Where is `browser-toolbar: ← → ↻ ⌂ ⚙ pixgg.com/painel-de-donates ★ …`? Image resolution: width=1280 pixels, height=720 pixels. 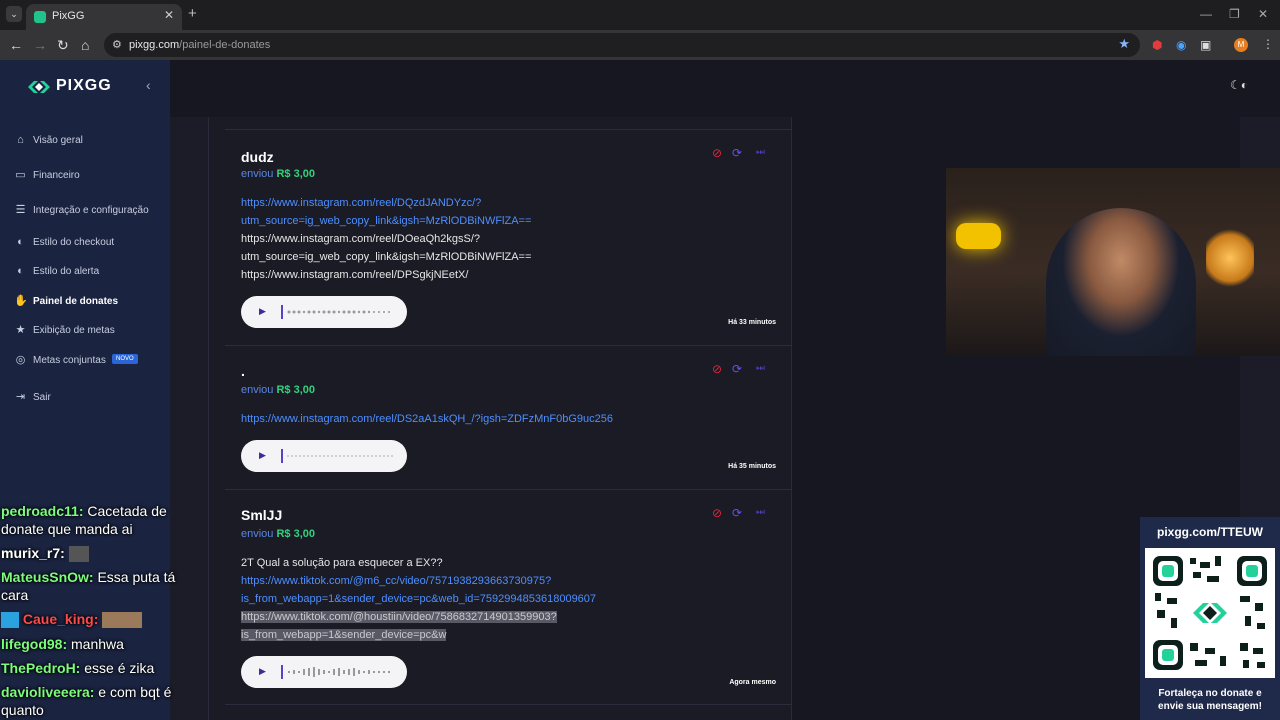 browser-toolbar: ← → ↻ ⌂ ⚙ pixgg.com/painel-de-donates ★ … is located at coordinates (640, 45).